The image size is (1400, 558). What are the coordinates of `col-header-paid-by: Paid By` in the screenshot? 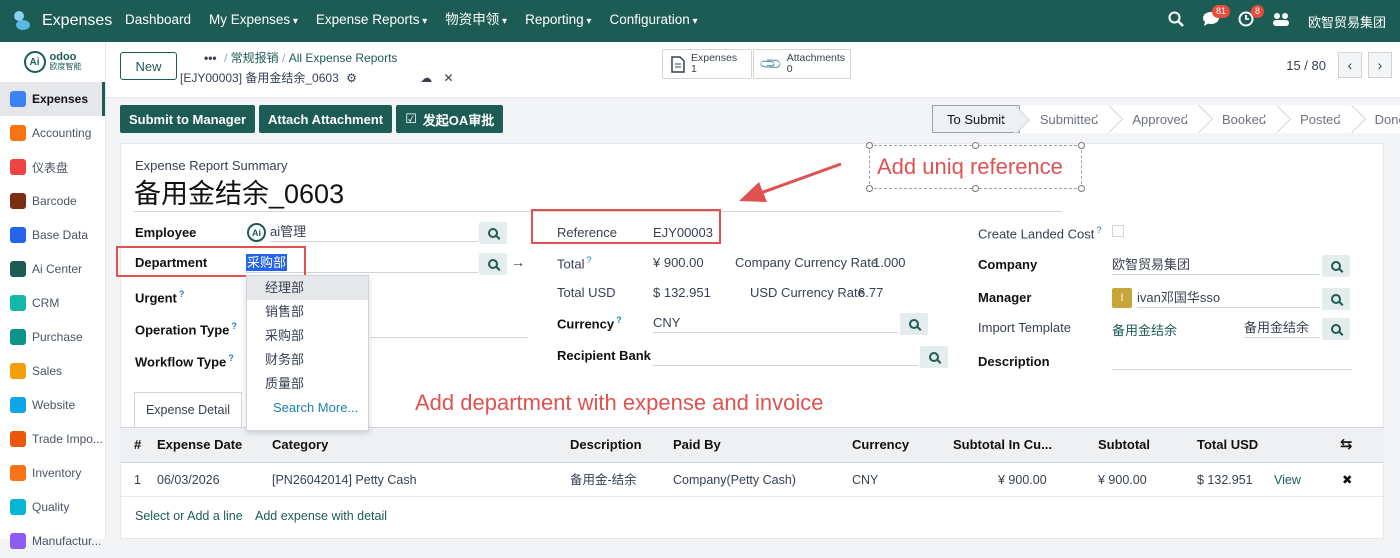 It's located at (697, 445).